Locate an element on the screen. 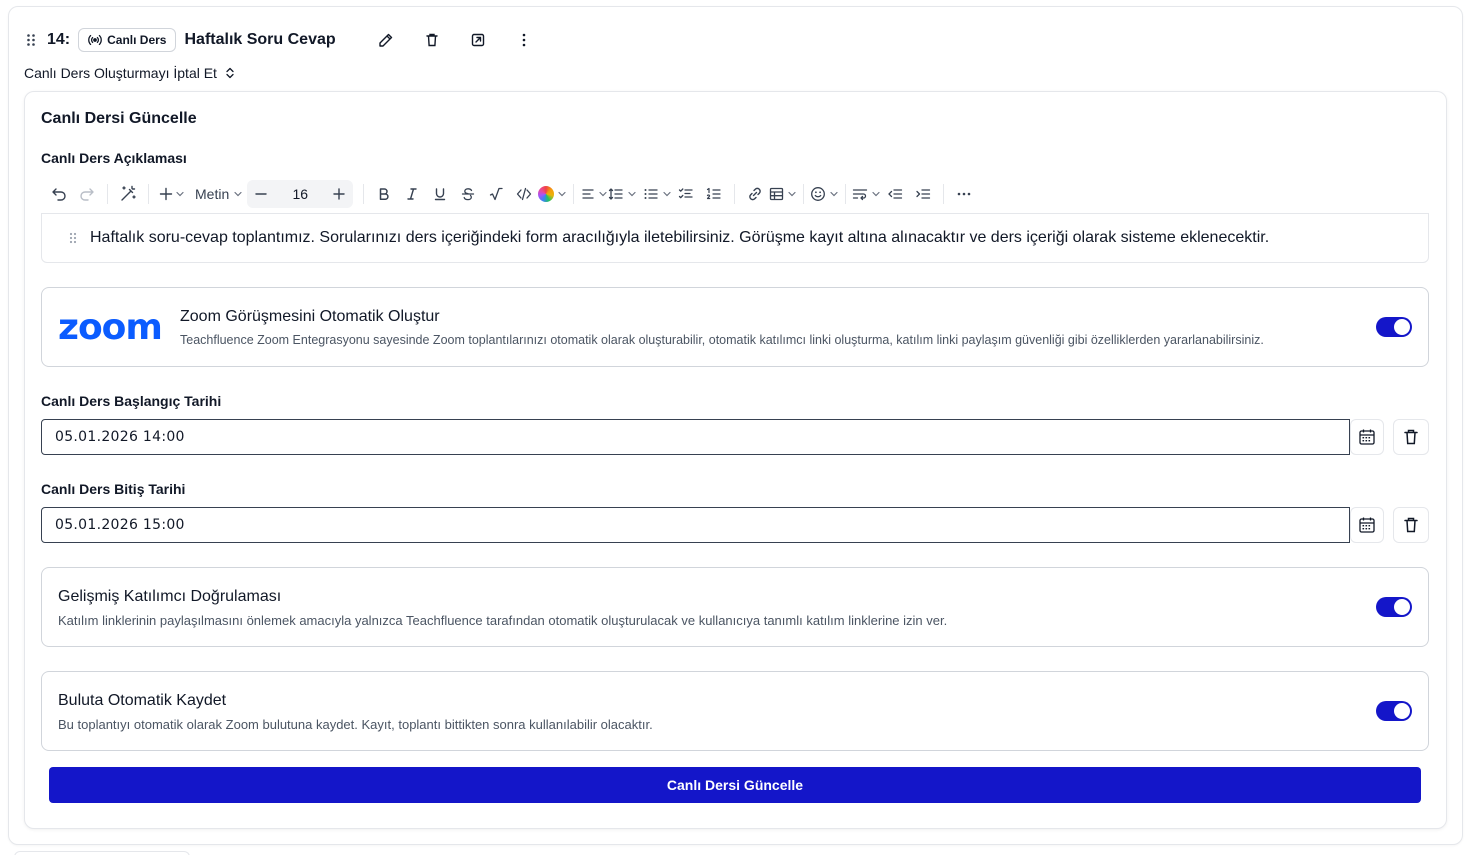  align-dropdown is located at coordinates (594, 194).